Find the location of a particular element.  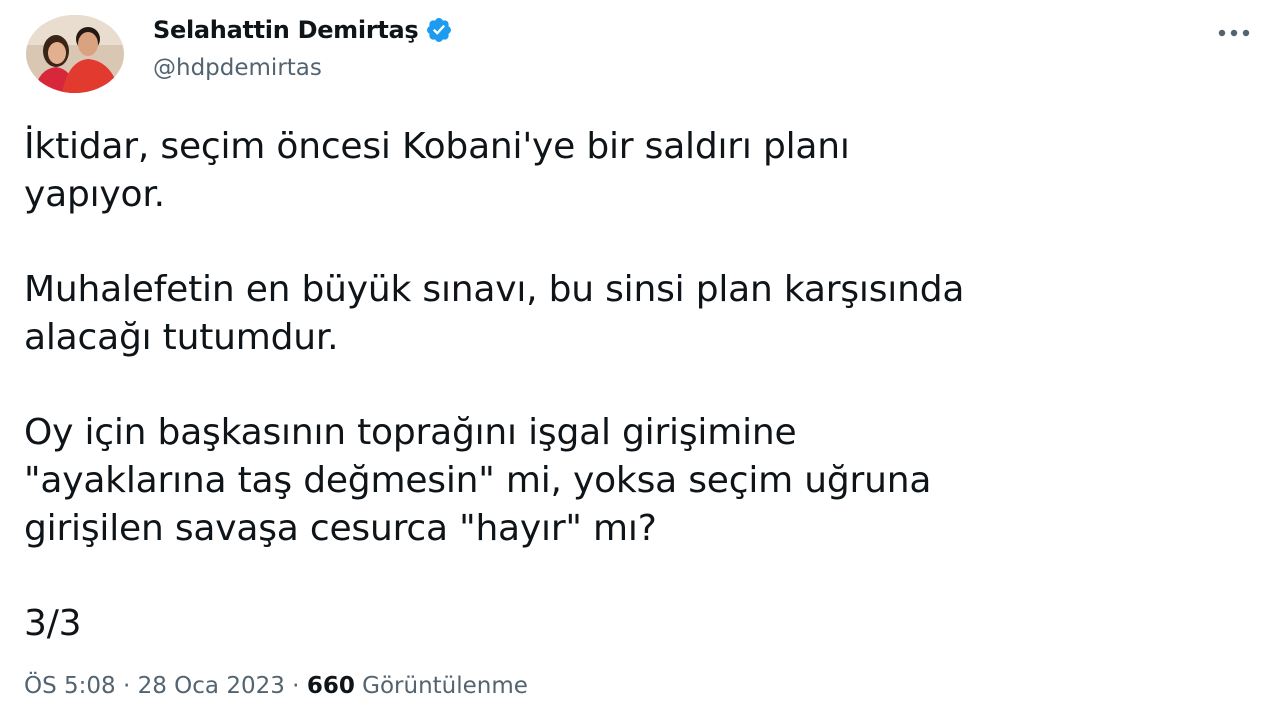

author-name-row: Selahattin Demirtaş is located at coordinates (303, 30).